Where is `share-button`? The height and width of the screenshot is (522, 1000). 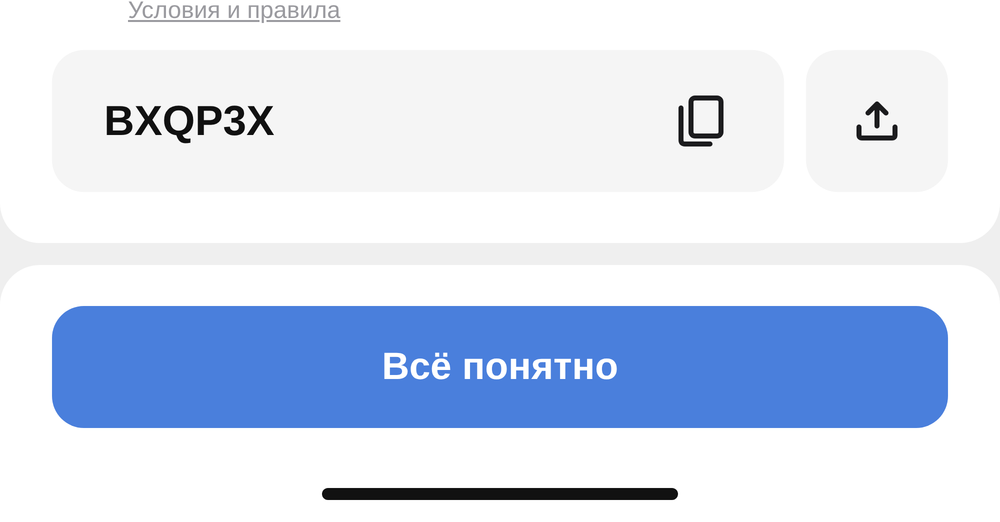 share-button is located at coordinates (877, 121).